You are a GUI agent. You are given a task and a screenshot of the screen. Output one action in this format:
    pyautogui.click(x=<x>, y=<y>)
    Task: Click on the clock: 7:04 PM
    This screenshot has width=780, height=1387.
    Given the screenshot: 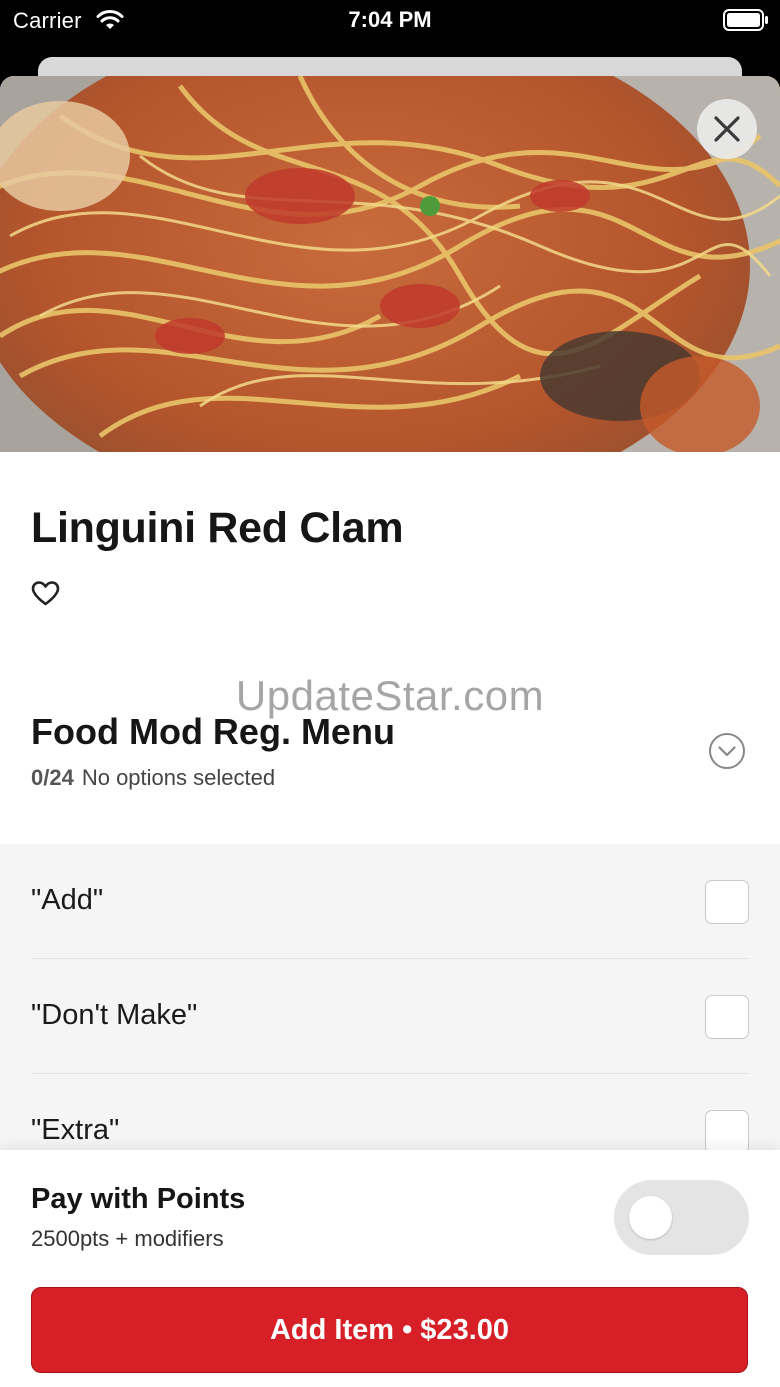 What is the action you would take?
    pyautogui.click(x=390, y=19)
    